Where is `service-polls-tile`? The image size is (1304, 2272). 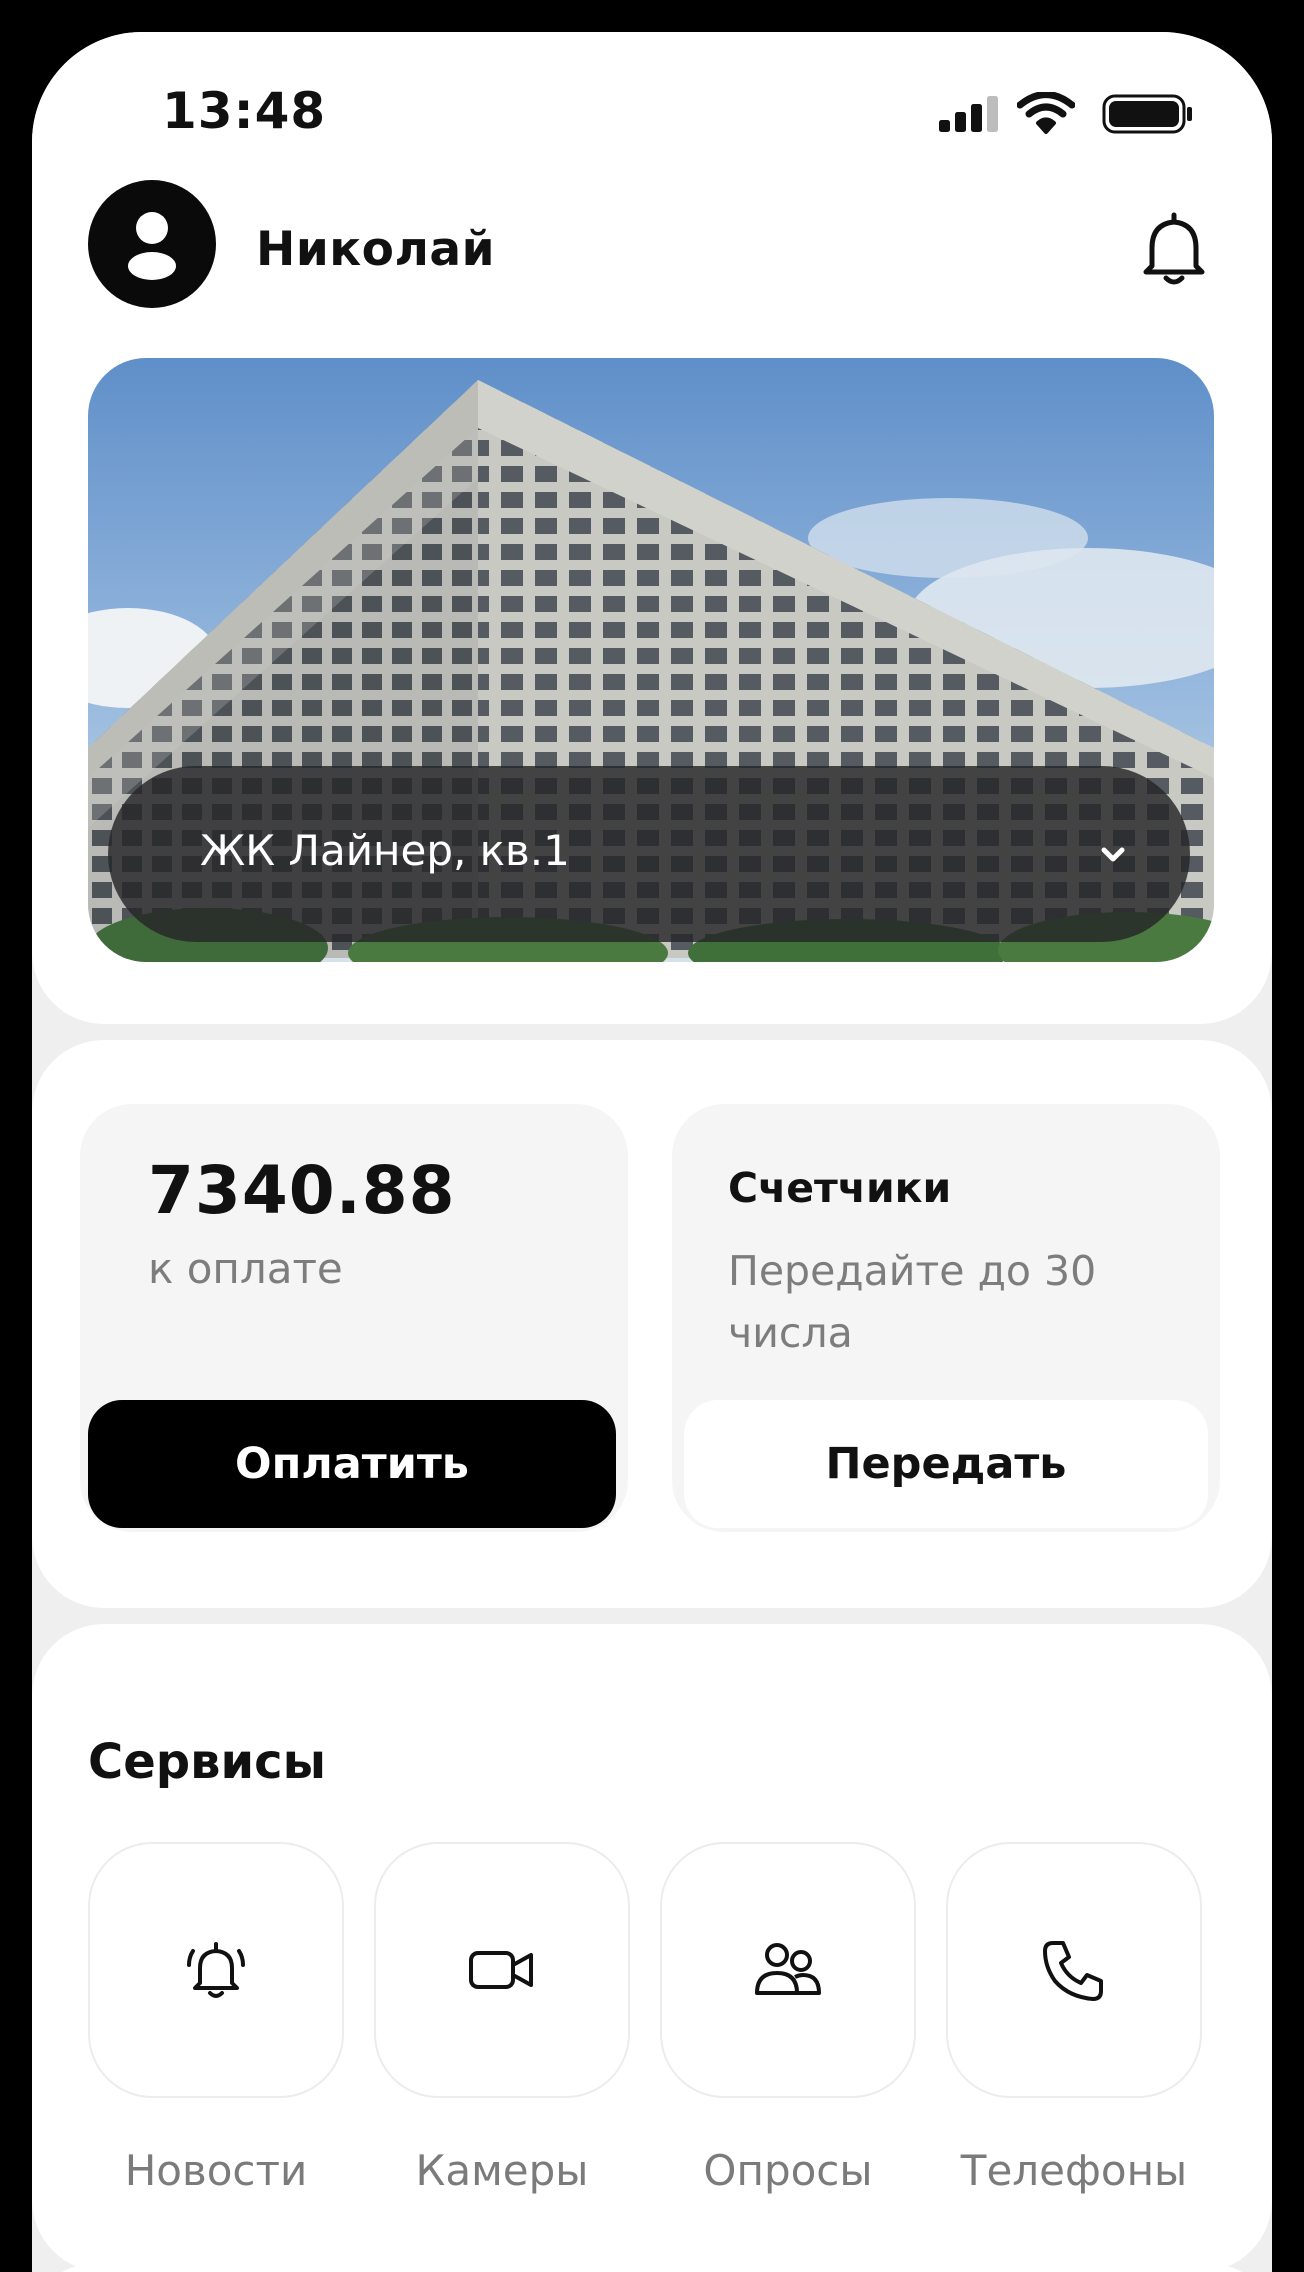 service-polls-tile is located at coordinates (788, 1970).